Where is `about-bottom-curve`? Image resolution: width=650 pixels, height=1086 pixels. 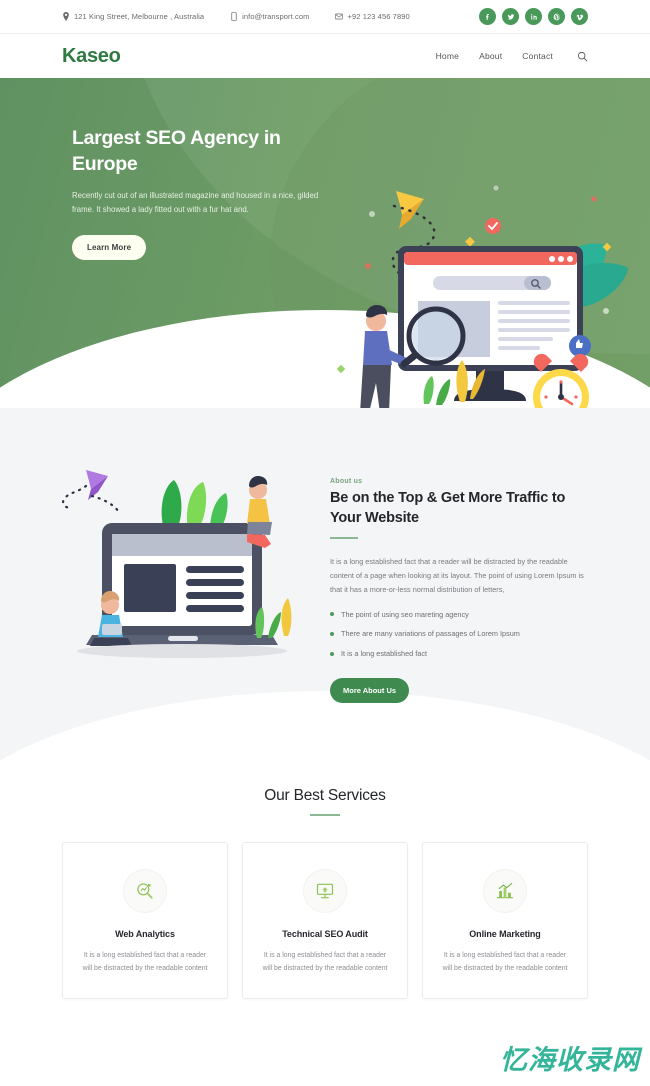 about-bottom-curve is located at coordinates (325, 731).